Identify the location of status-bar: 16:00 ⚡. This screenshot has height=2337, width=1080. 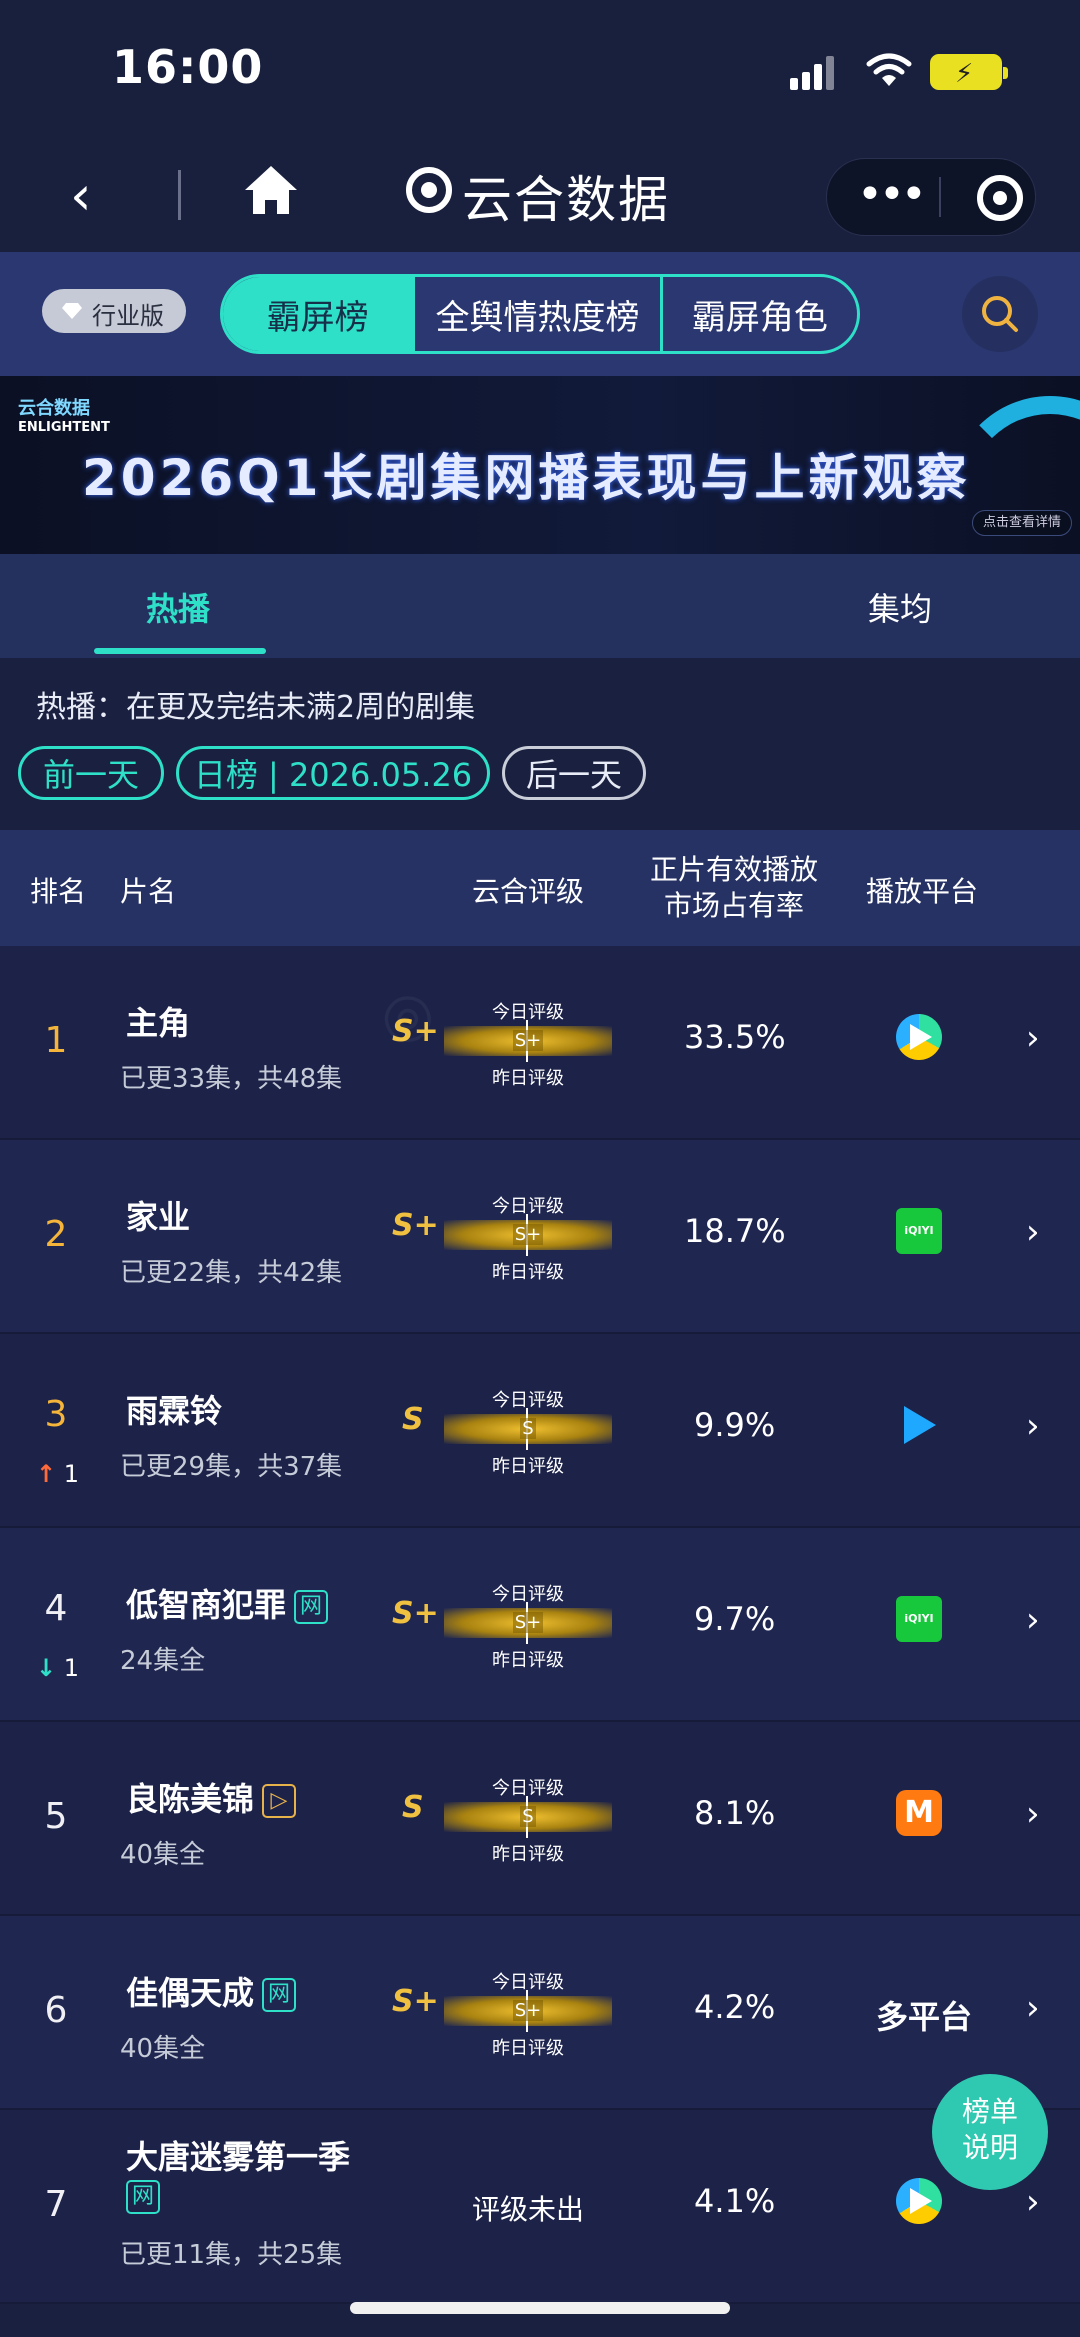
(540, 70).